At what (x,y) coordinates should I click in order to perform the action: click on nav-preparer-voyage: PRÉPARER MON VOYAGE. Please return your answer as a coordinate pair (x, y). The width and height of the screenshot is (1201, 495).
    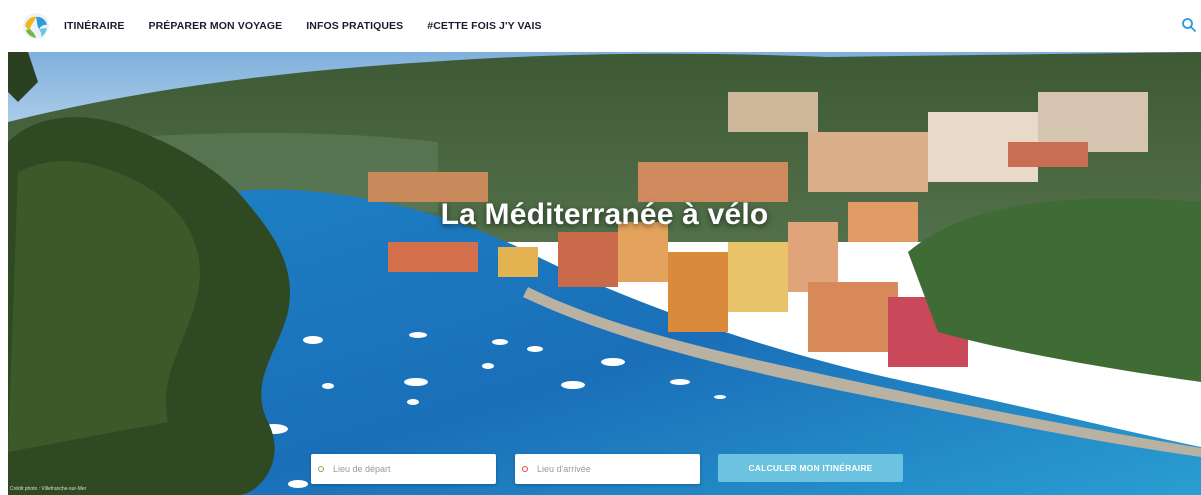
    Looking at the image, I should click on (216, 26).